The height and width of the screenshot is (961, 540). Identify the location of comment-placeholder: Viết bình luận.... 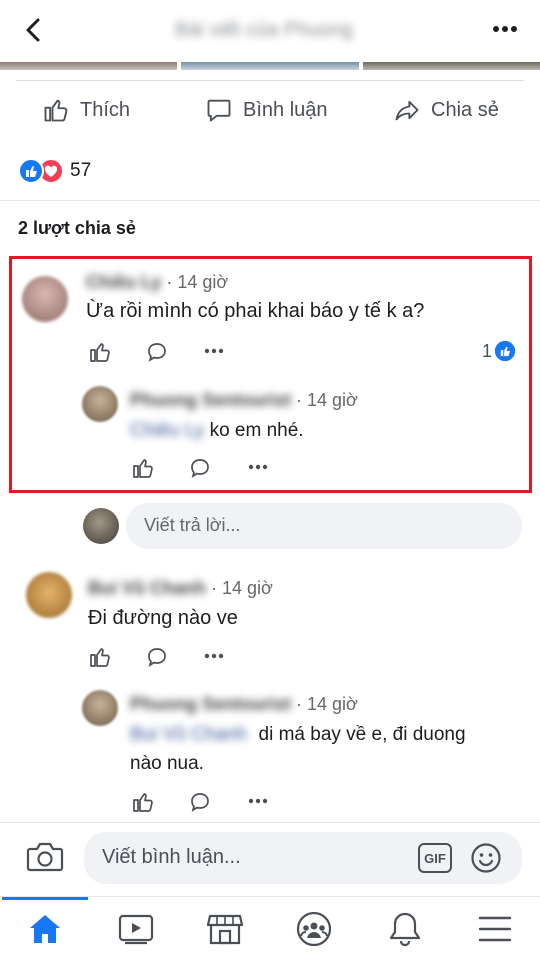
(171, 857).